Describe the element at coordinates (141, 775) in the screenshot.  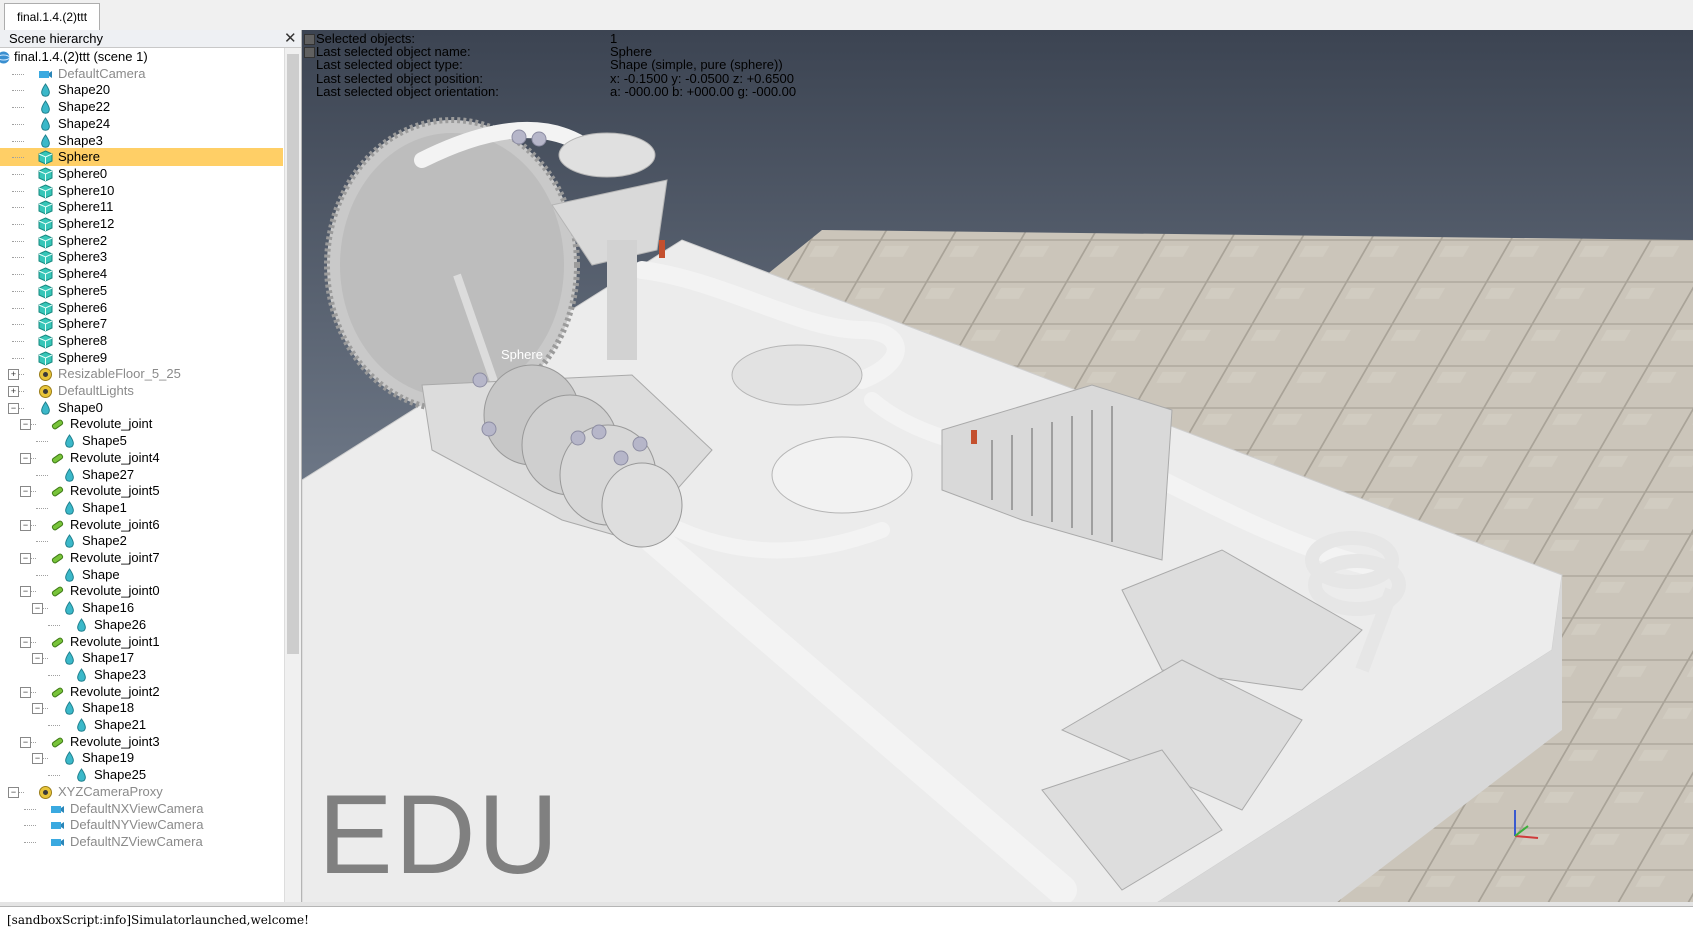
I see `tree-node: Shape25` at that location.